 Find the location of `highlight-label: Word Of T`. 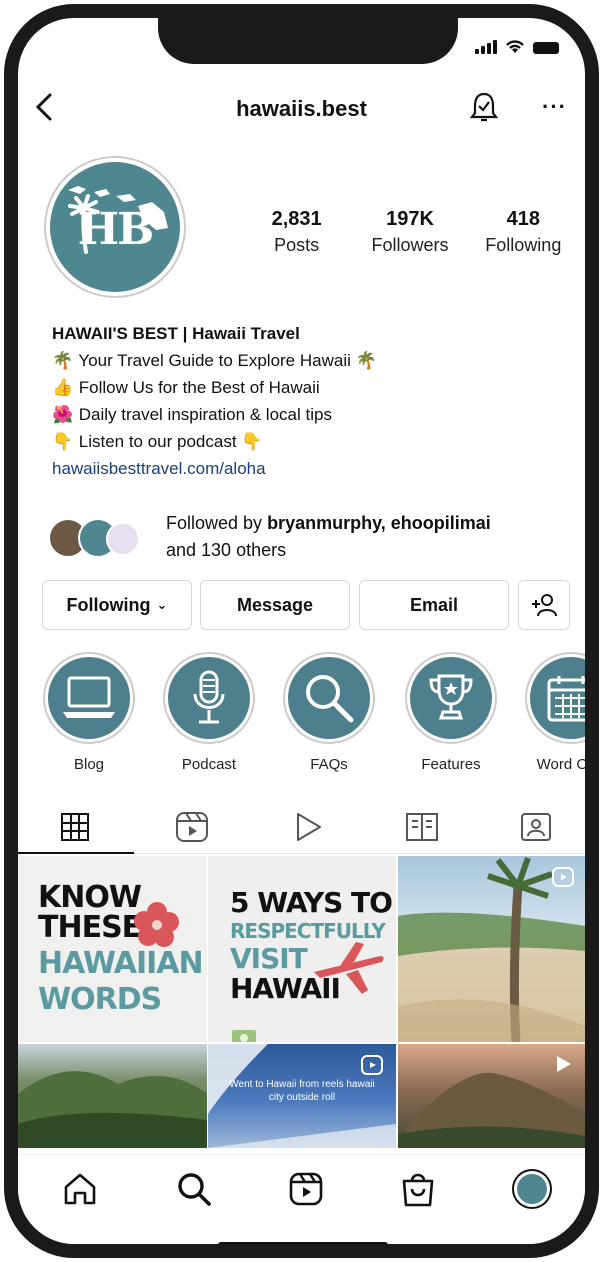

highlight-label: Word Of T is located at coordinates (564, 764).